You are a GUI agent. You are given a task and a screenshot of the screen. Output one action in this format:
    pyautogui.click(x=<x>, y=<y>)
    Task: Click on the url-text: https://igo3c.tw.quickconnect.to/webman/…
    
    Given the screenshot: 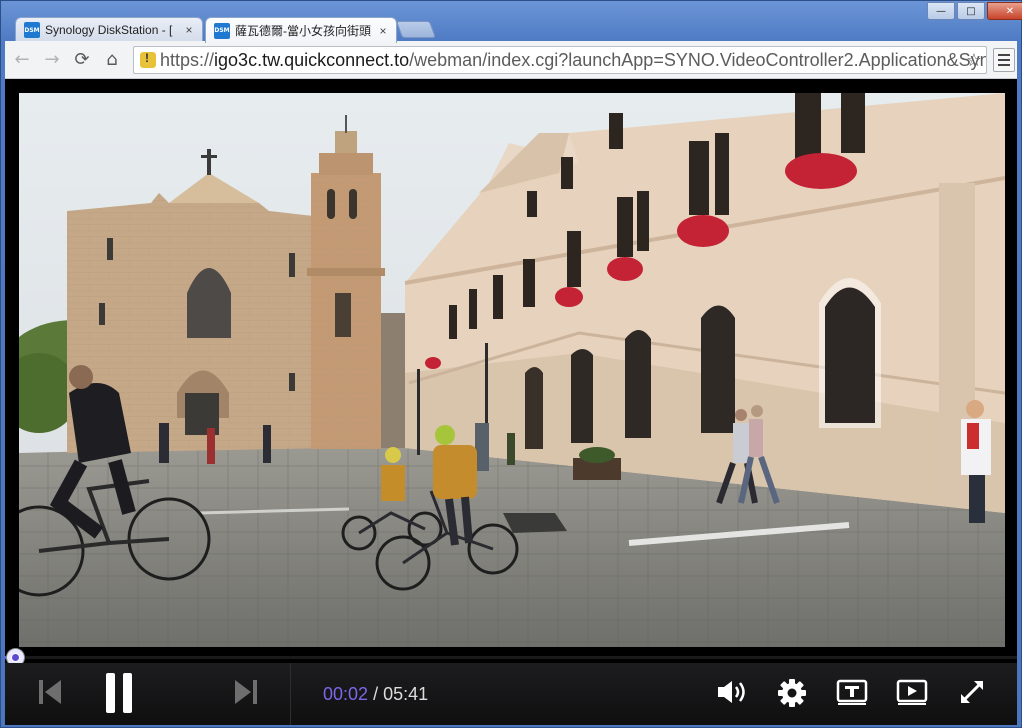 What is the action you would take?
    pyautogui.click(x=573, y=60)
    